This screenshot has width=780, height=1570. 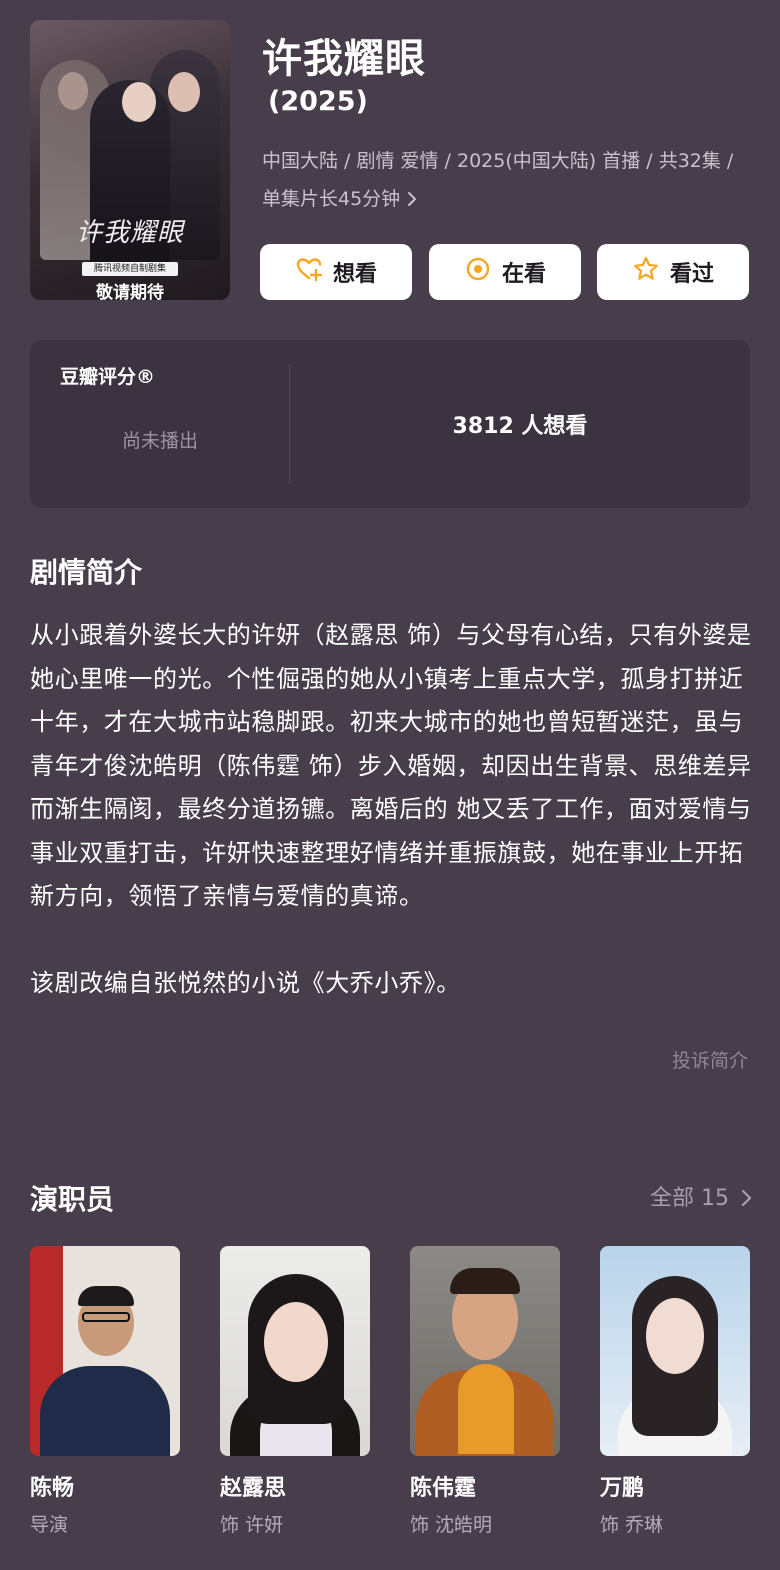 What do you see at coordinates (49, 1525) in the screenshot?
I see `cast-role: 导演` at bounding box center [49, 1525].